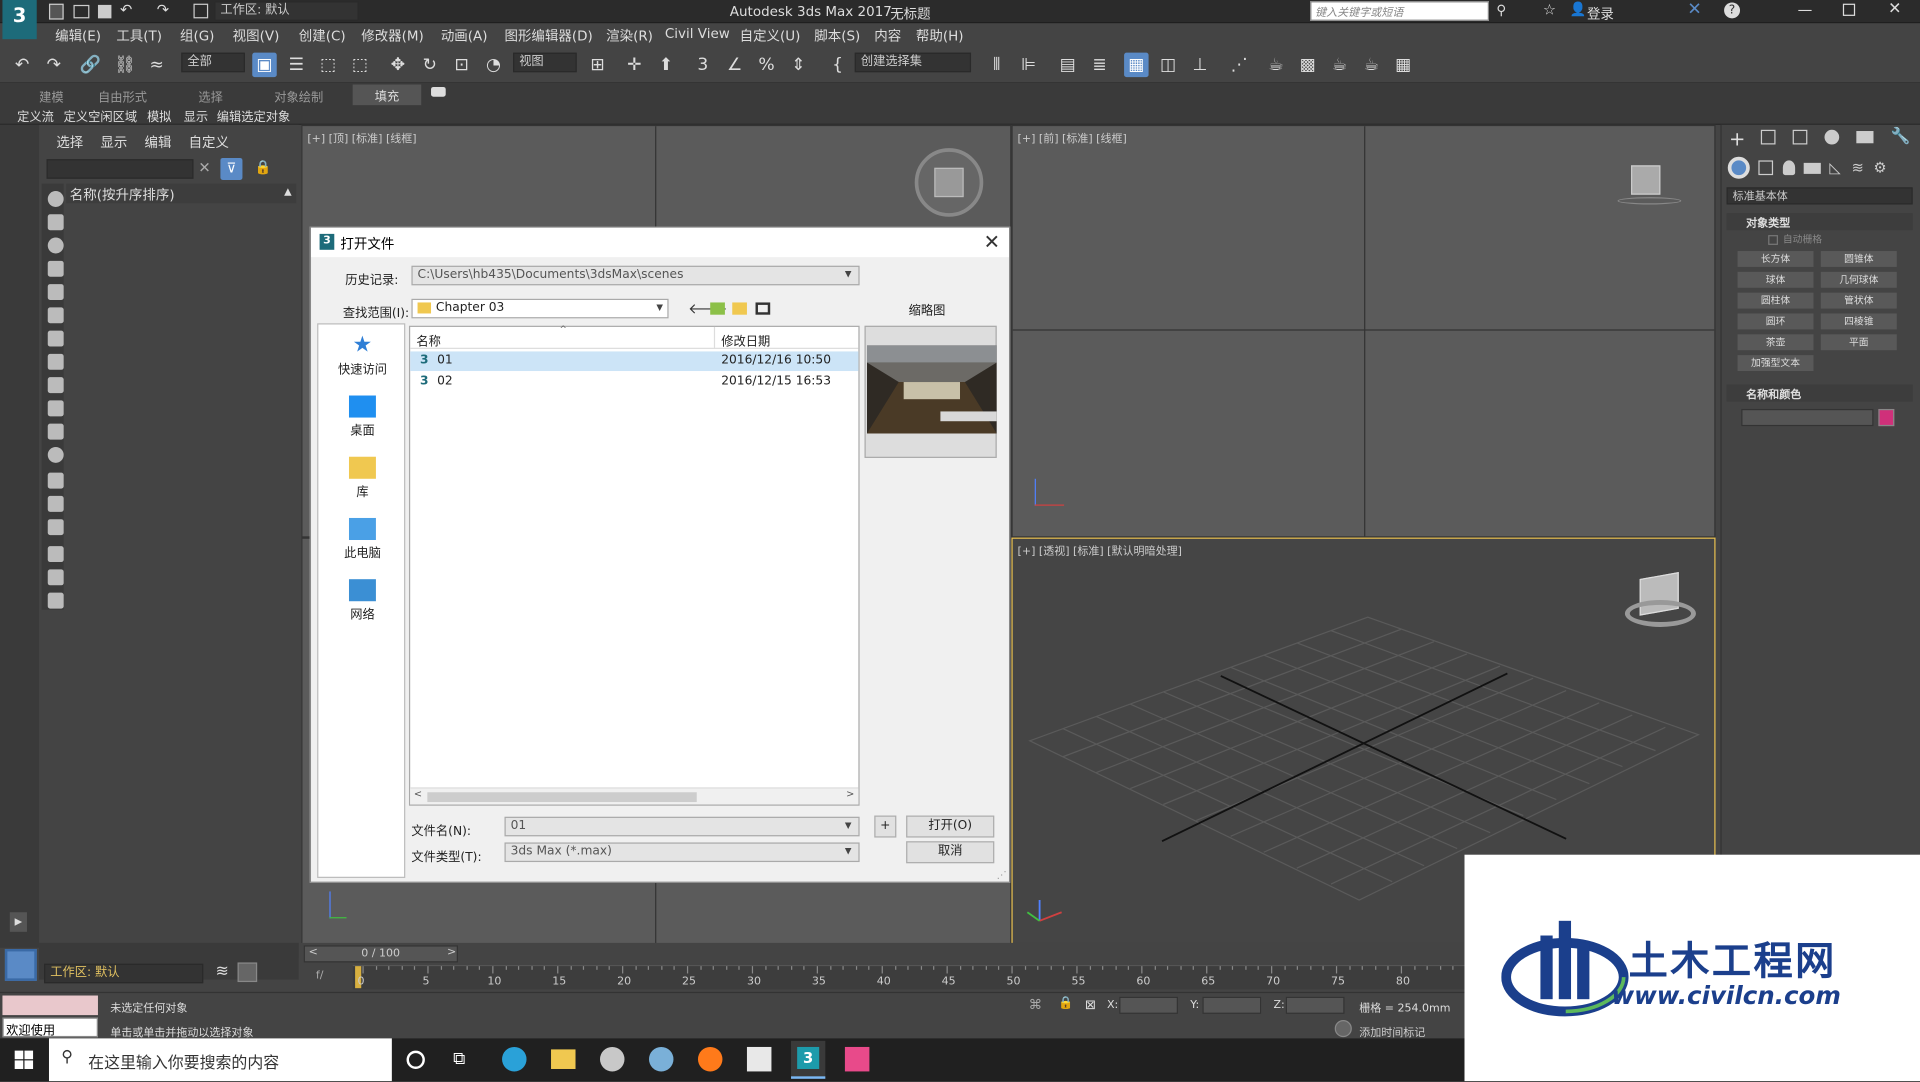  Describe the element at coordinates (703, 65) in the screenshot. I see `snap-icon: 3` at that location.